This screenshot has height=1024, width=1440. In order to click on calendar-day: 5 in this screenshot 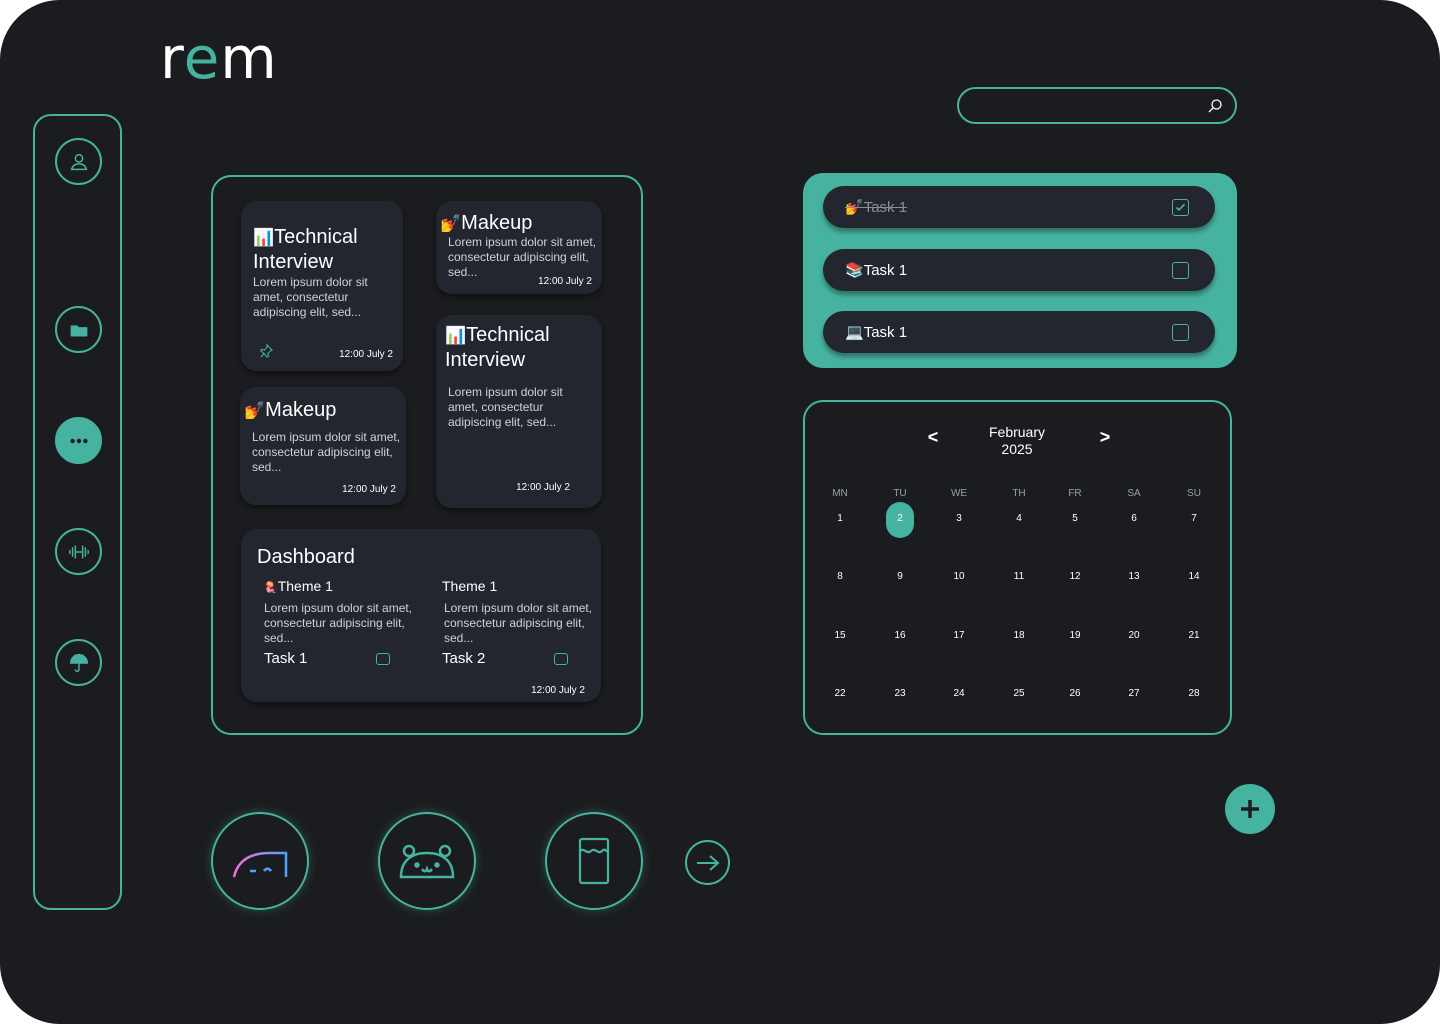, I will do `click(1075, 518)`.